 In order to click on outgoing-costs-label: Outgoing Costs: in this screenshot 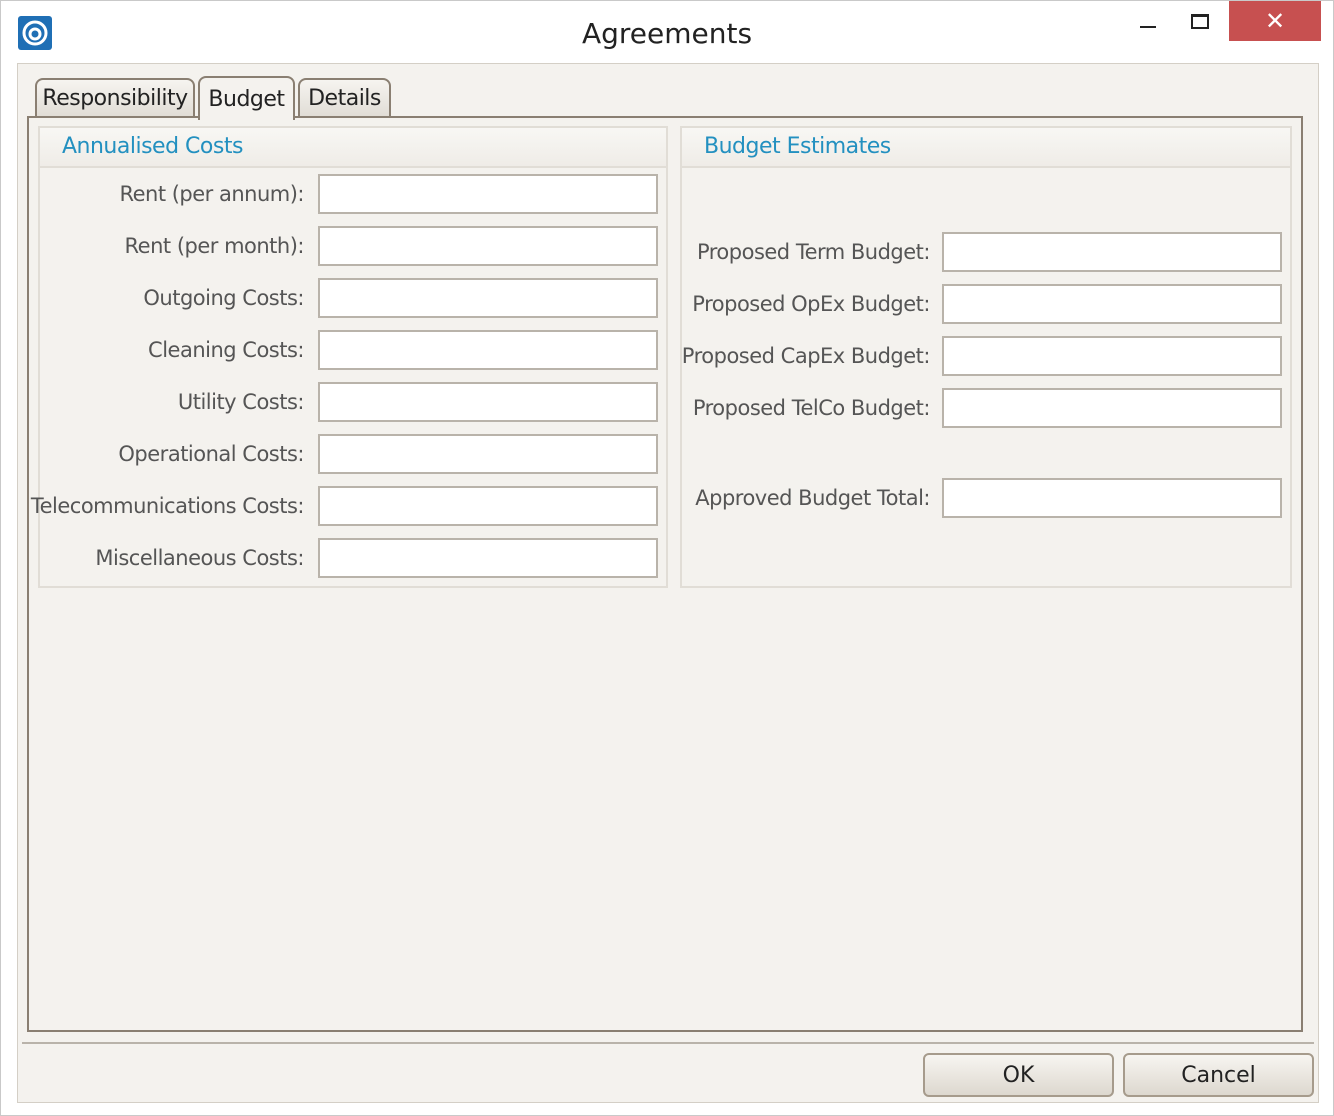, I will do `click(223, 298)`.